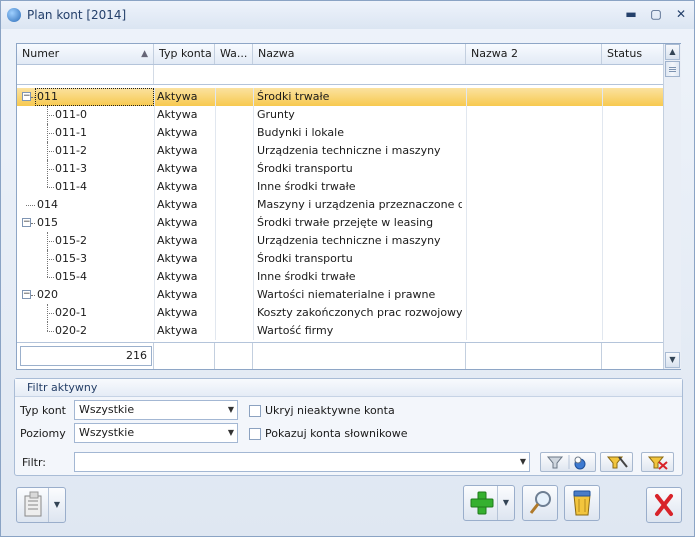  Describe the element at coordinates (672, 69) in the screenshot. I see `scroll-thumb` at that location.